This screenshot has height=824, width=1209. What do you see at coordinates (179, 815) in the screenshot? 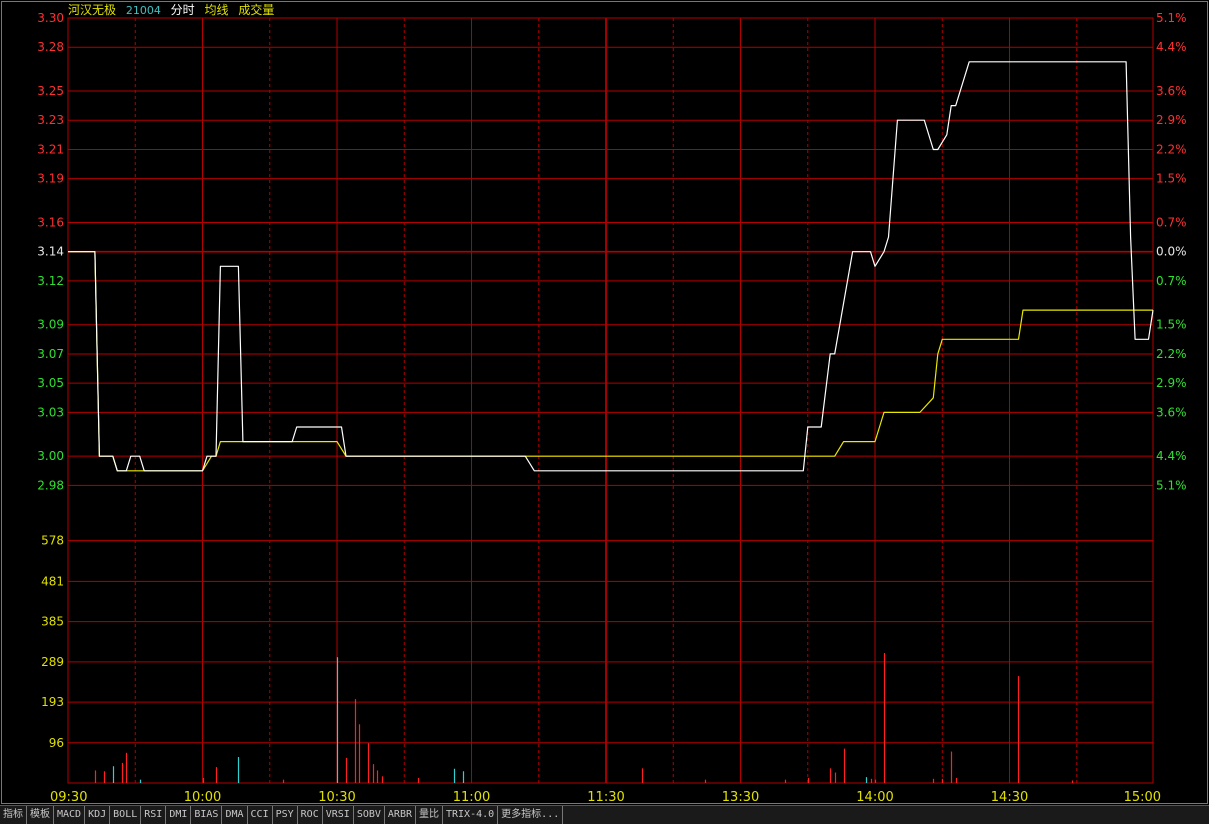
I see `tab-6: DMI` at bounding box center [179, 815].